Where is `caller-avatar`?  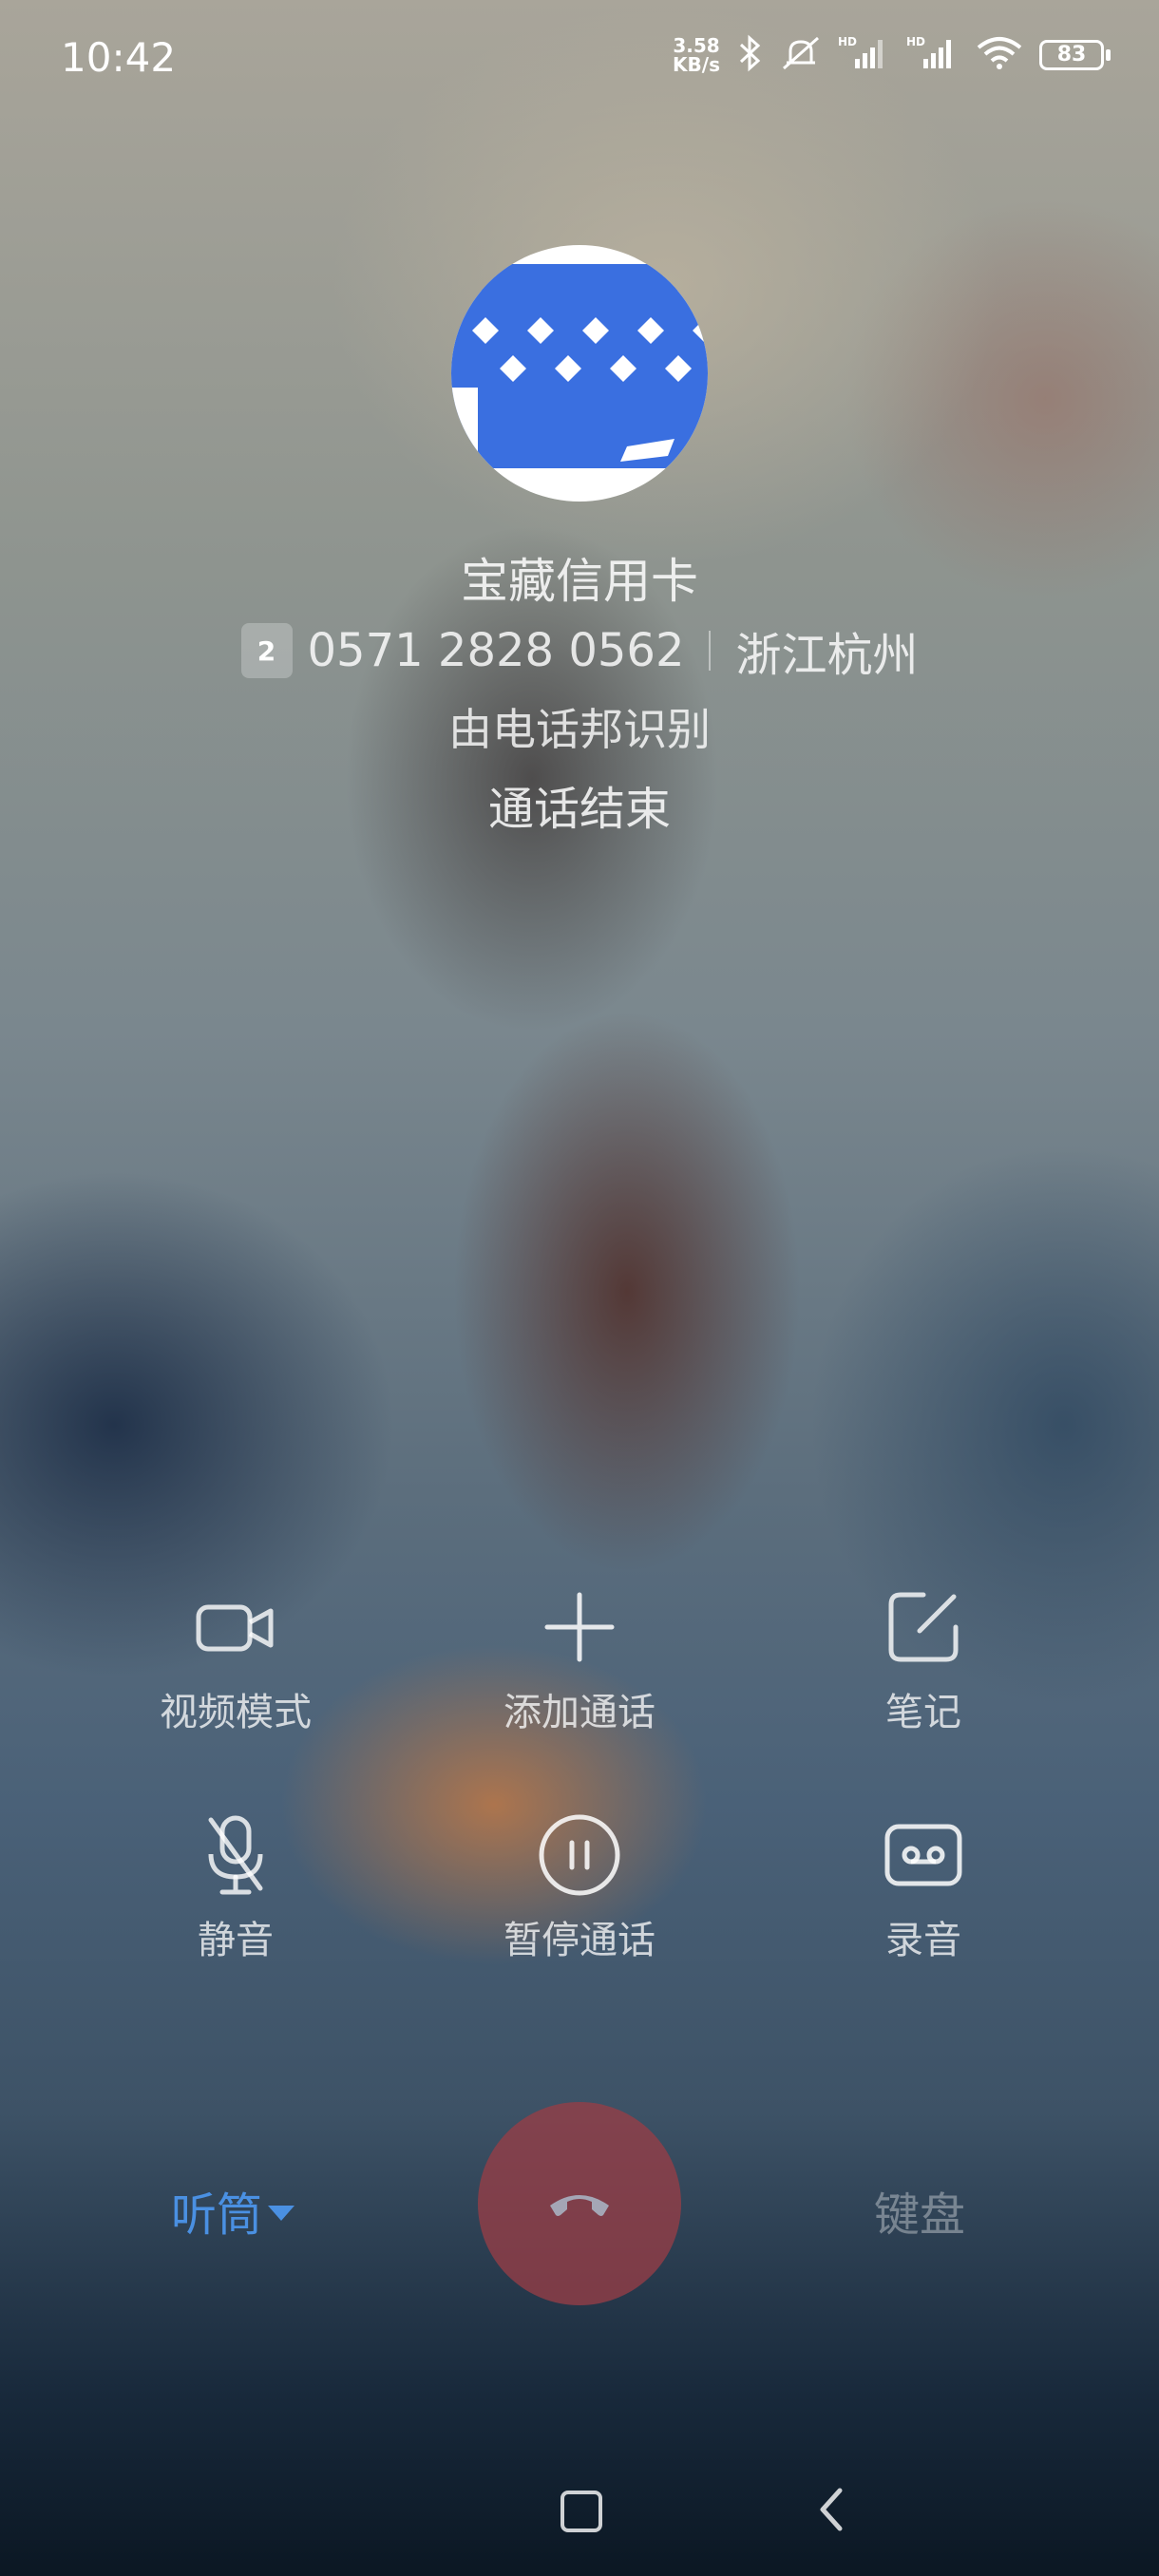 caller-avatar is located at coordinates (579, 373).